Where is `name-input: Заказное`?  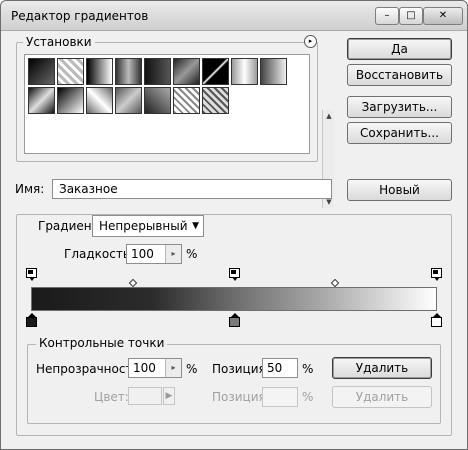 name-input: Заказное is located at coordinates (192, 189).